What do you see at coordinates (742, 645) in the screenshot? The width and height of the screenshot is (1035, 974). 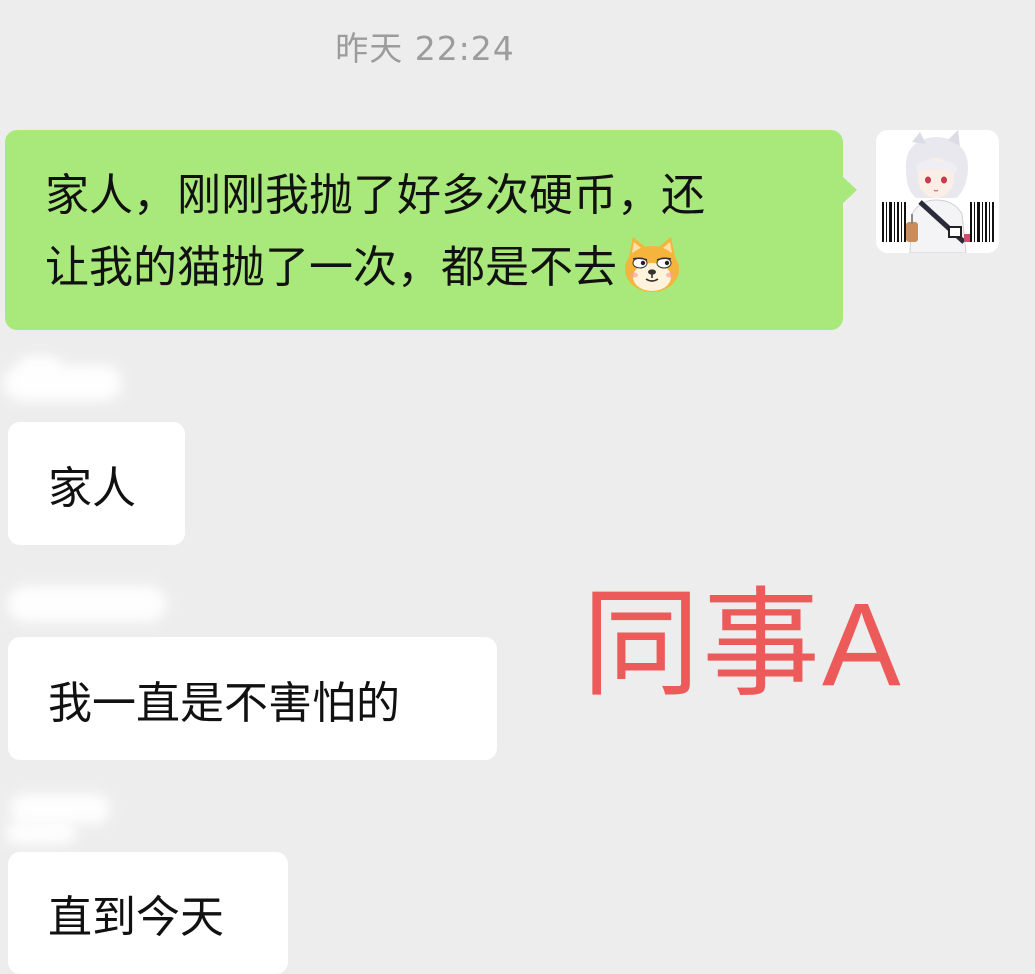 I see `annotation-label: 同事A` at bounding box center [742, 645].